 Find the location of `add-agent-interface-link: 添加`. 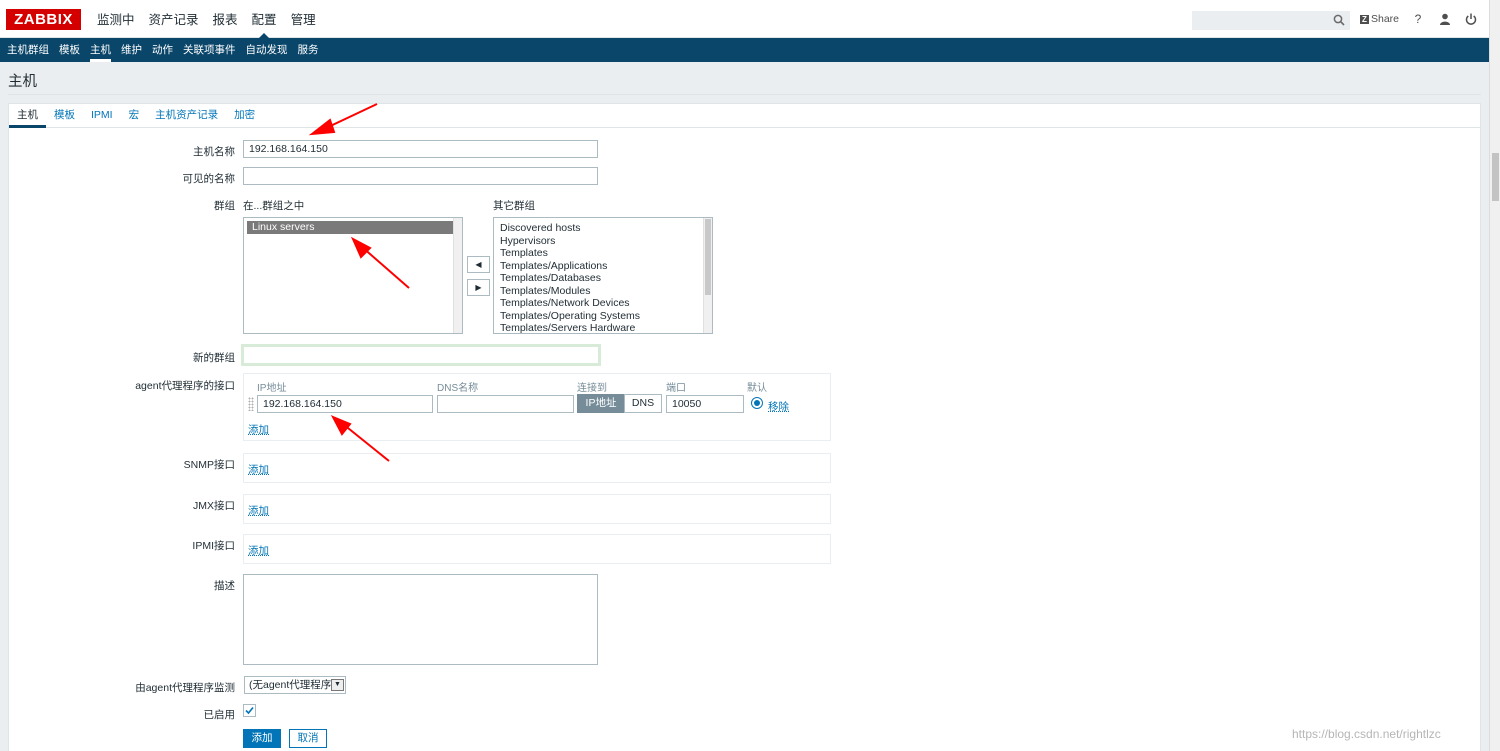

add-agent-interface-link: 添加 is located at coordinates (258, 429).